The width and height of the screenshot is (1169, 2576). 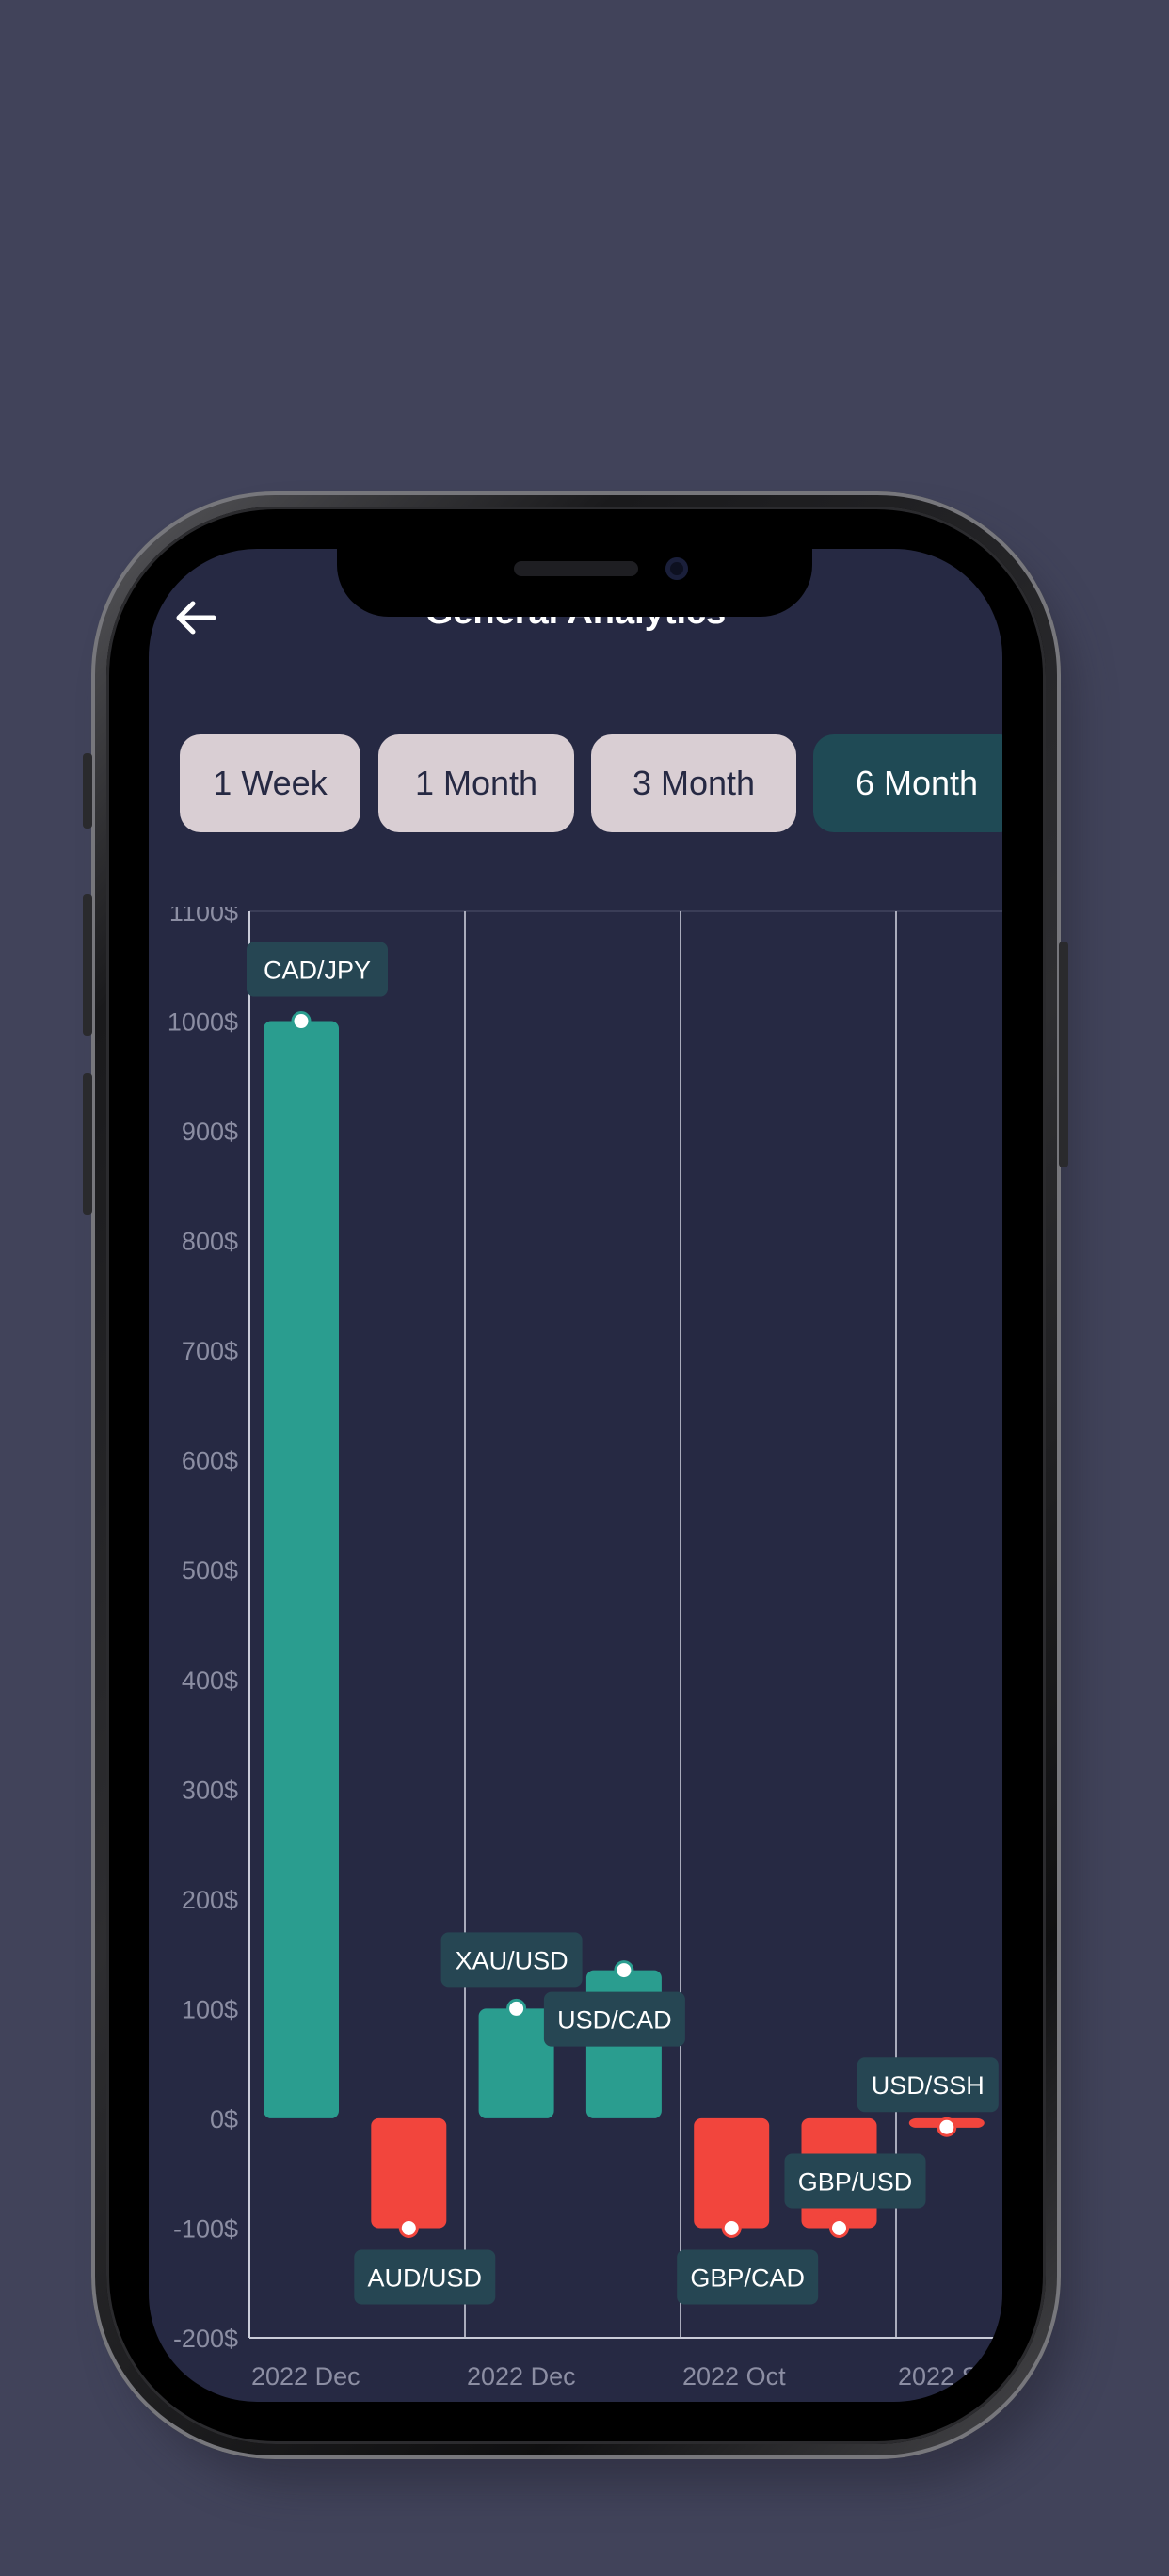 What do you see at coordinates (301, 1569) in the screenshot?
I see `bar-cad-jpy` at bounding box center [301, 1569].